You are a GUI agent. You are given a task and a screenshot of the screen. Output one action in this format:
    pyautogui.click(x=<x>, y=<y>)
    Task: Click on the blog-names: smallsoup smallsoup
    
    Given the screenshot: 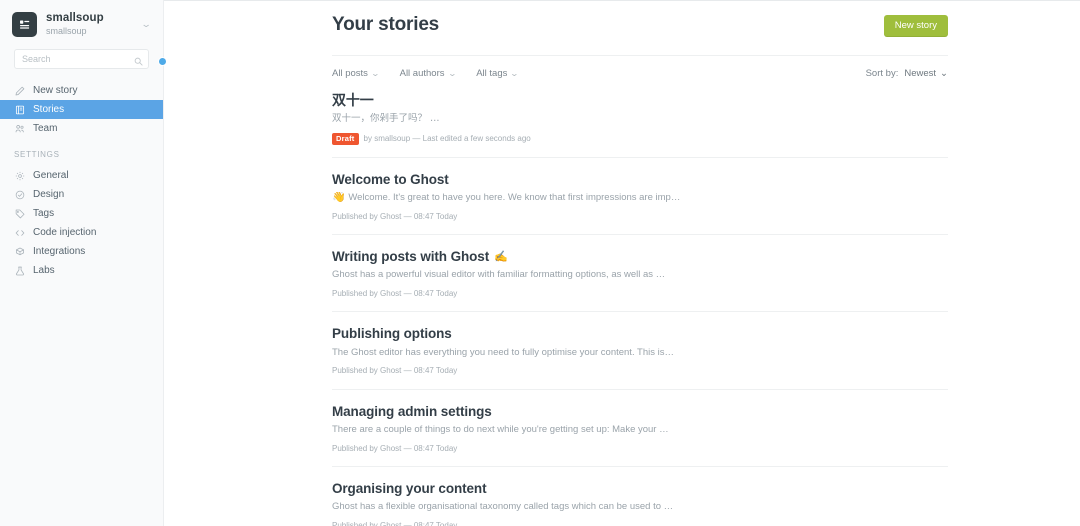 What is the action you would take?
    pyautogui.click(x=89, y=24)
    